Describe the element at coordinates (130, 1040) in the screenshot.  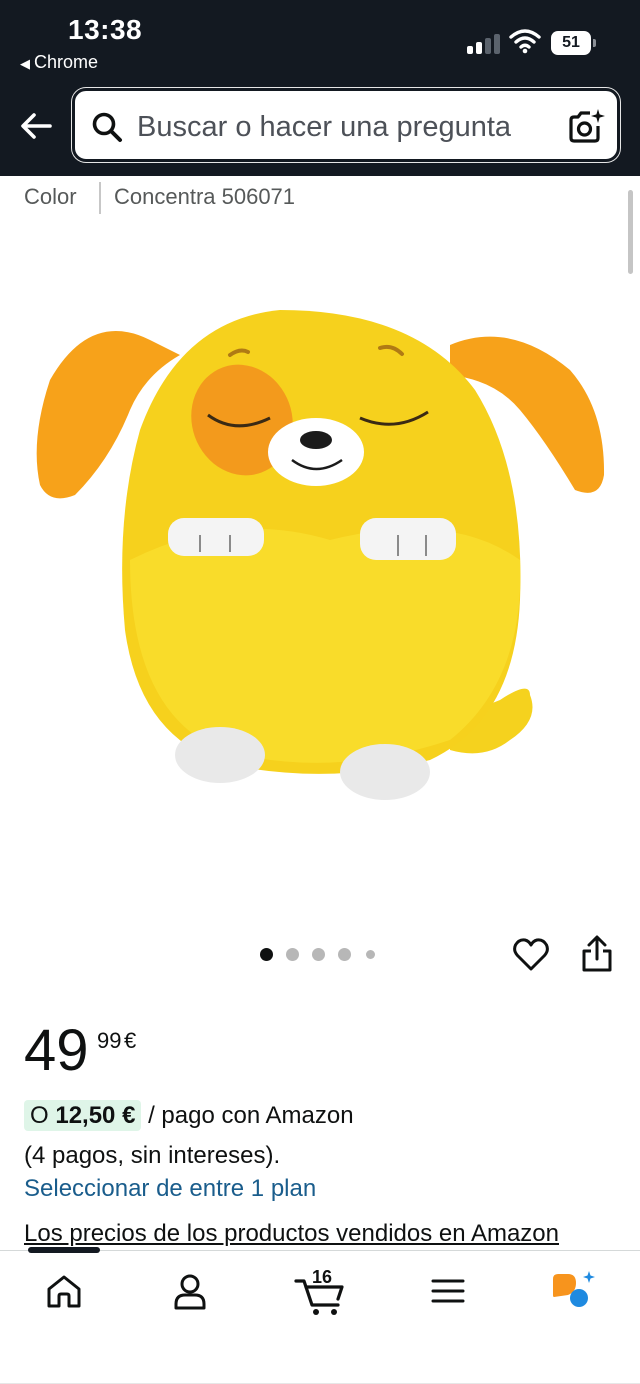
I see `price-currency: €` at that location.